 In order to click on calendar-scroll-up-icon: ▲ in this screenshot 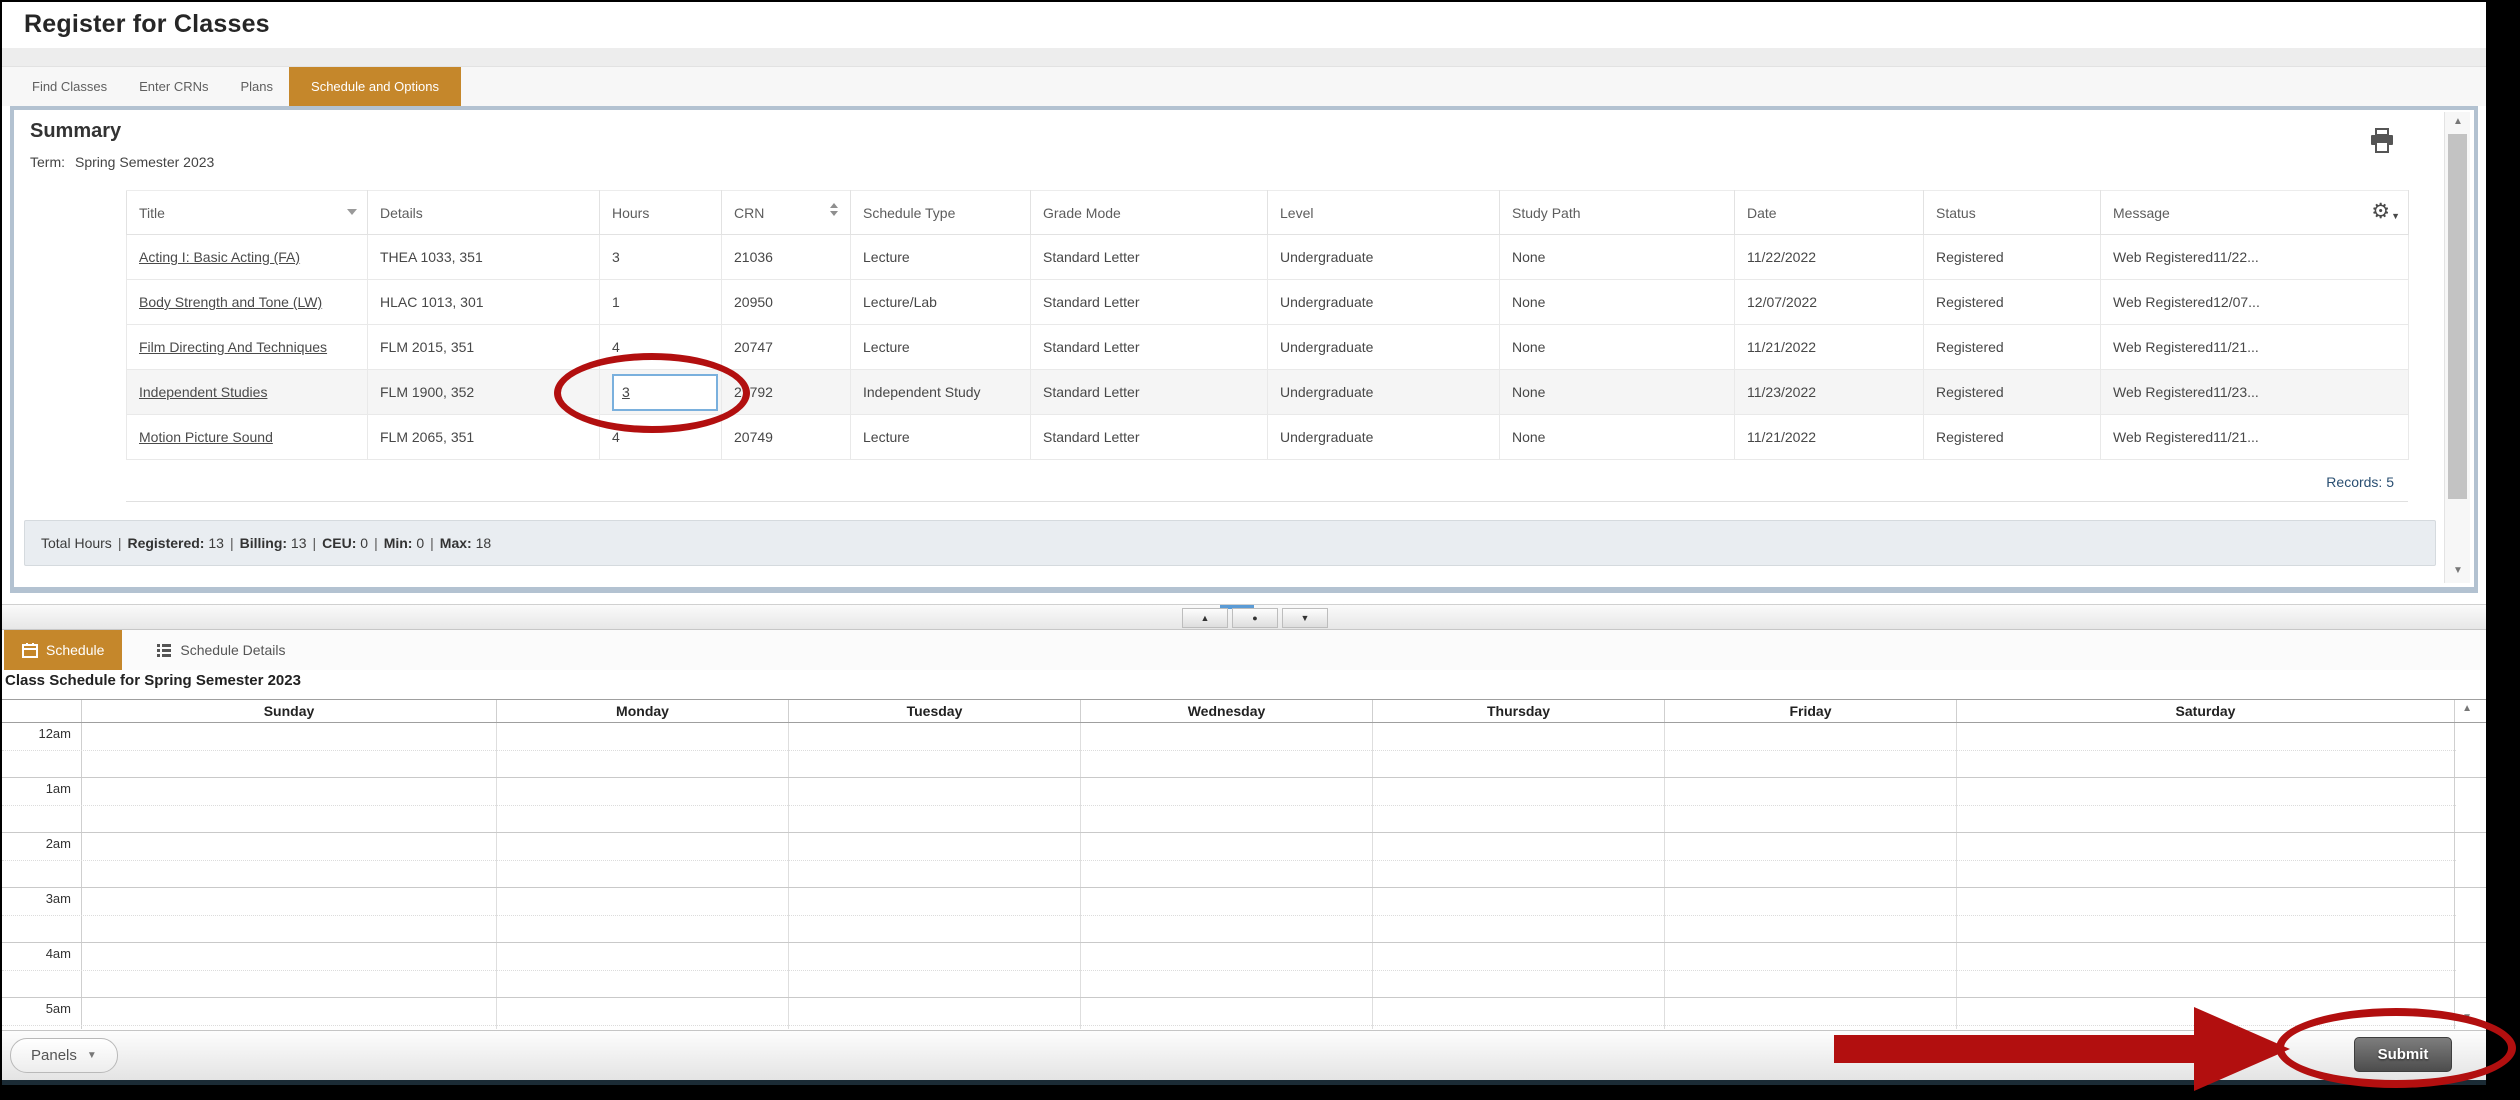, I will do `click(2467, 708)`.